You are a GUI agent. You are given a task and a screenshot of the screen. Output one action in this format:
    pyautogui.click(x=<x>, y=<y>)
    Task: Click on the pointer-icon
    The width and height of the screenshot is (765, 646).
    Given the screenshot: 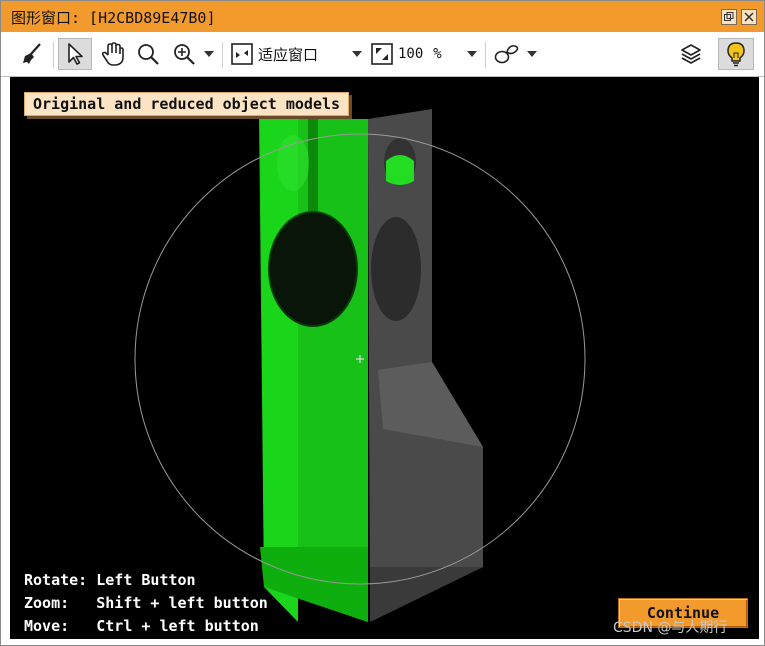 What is the action you would take?
    pyautogui.click(x=75, y=54)
    